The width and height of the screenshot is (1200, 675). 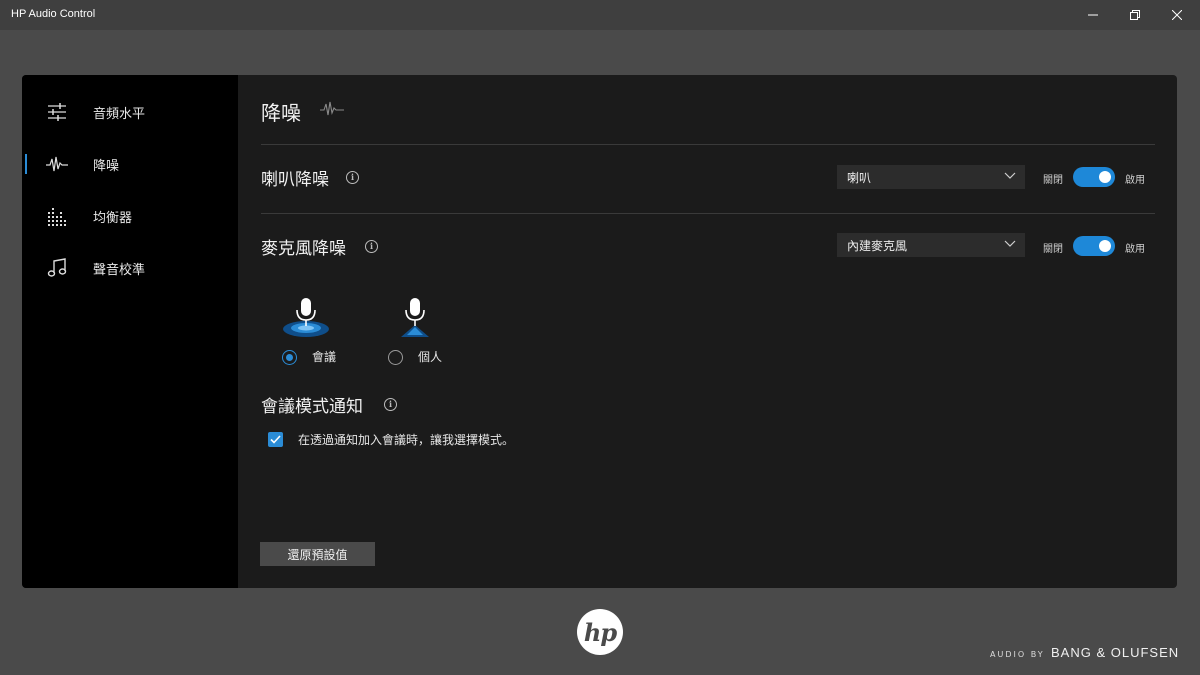 I want to click on minimize-button, so click(x=1093, y=15).